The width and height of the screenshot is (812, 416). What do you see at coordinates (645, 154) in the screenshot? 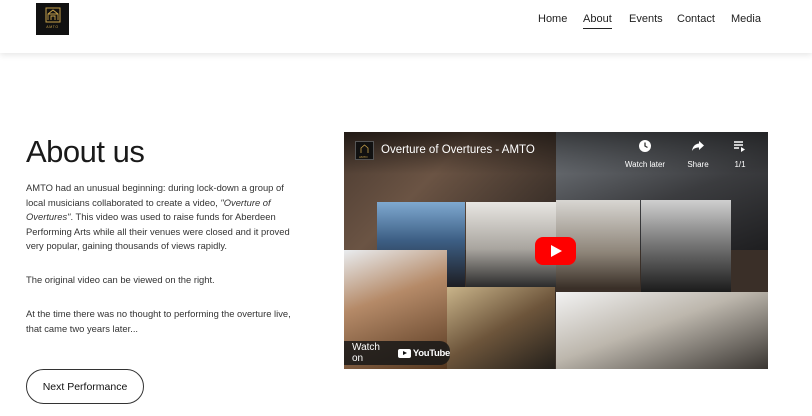
I see `watch-later-control: Watch later` at bounding box center [645, 154].